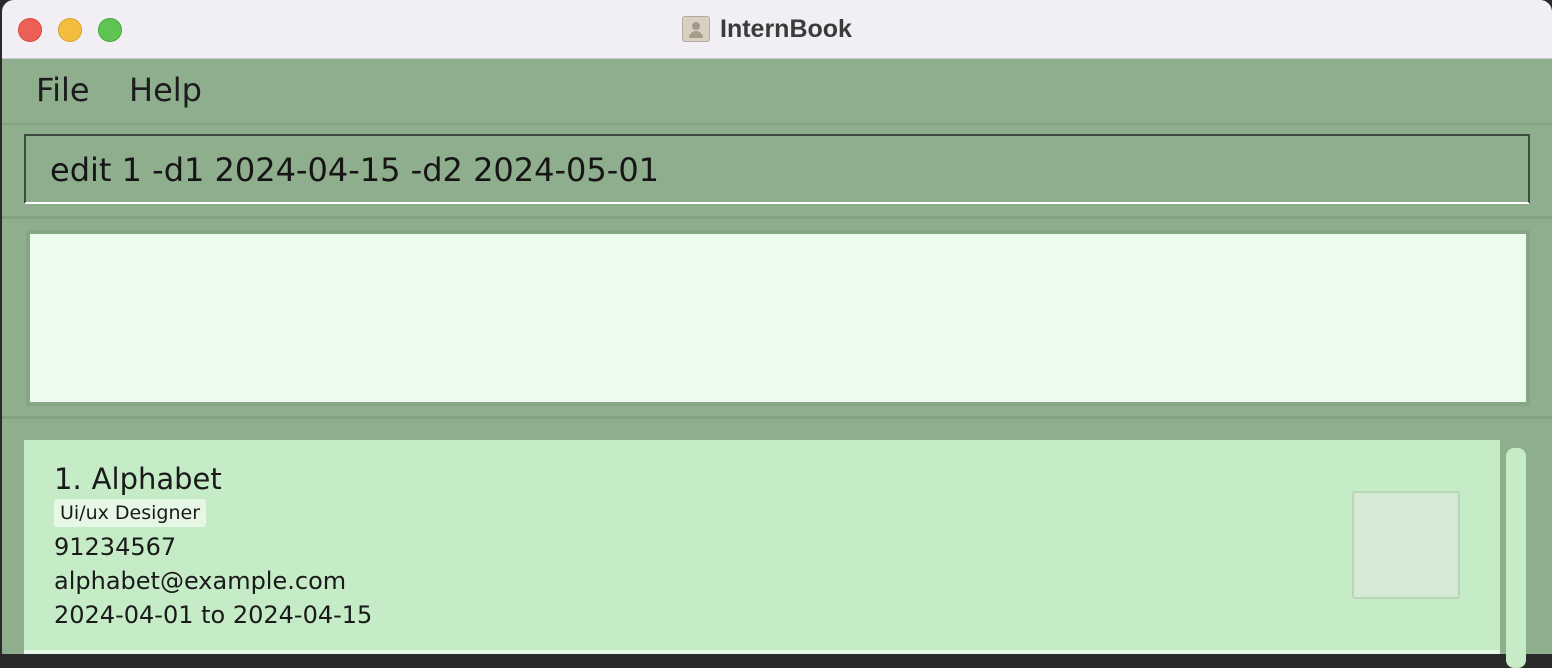 The width and height of the screenshot is (1552, 668). What do you see at coordinates (63, 90) in the screenshot?
I see `menu-file: File` at bounding box center [63, 90].